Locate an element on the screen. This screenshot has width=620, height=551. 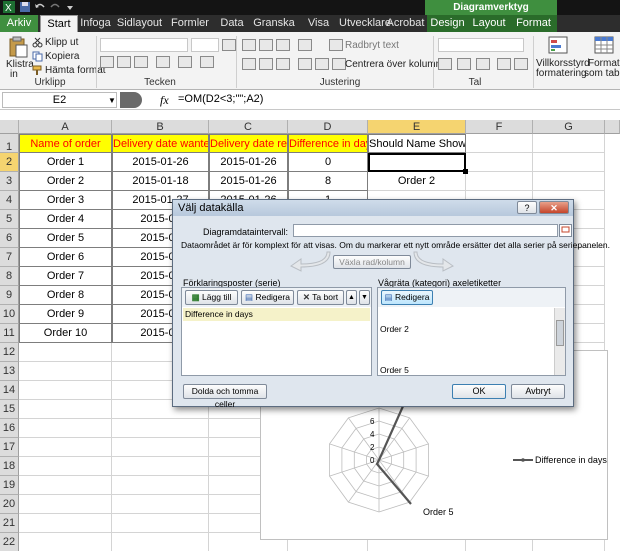
column-header-d: D is located at coordinates (328, 127).